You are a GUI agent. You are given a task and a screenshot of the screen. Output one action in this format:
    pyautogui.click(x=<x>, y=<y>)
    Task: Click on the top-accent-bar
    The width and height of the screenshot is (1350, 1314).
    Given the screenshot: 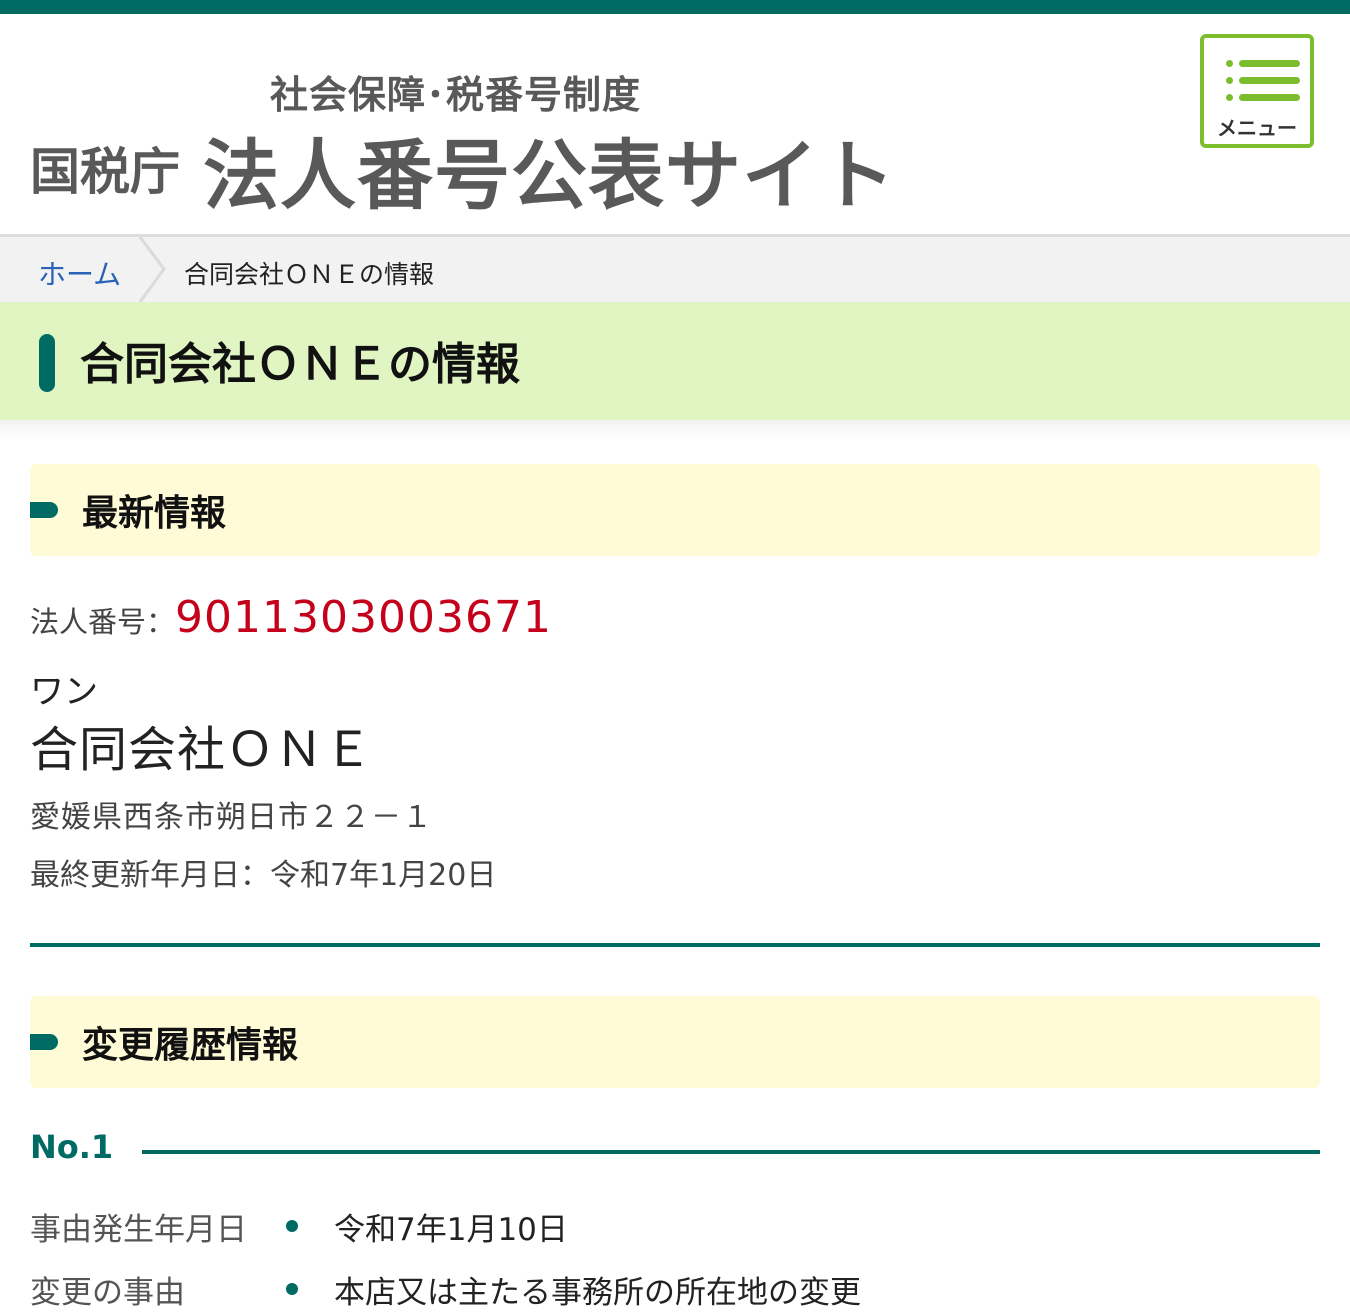 What is the action you would take?
    pyautogui.click(x=675, y=7)
    